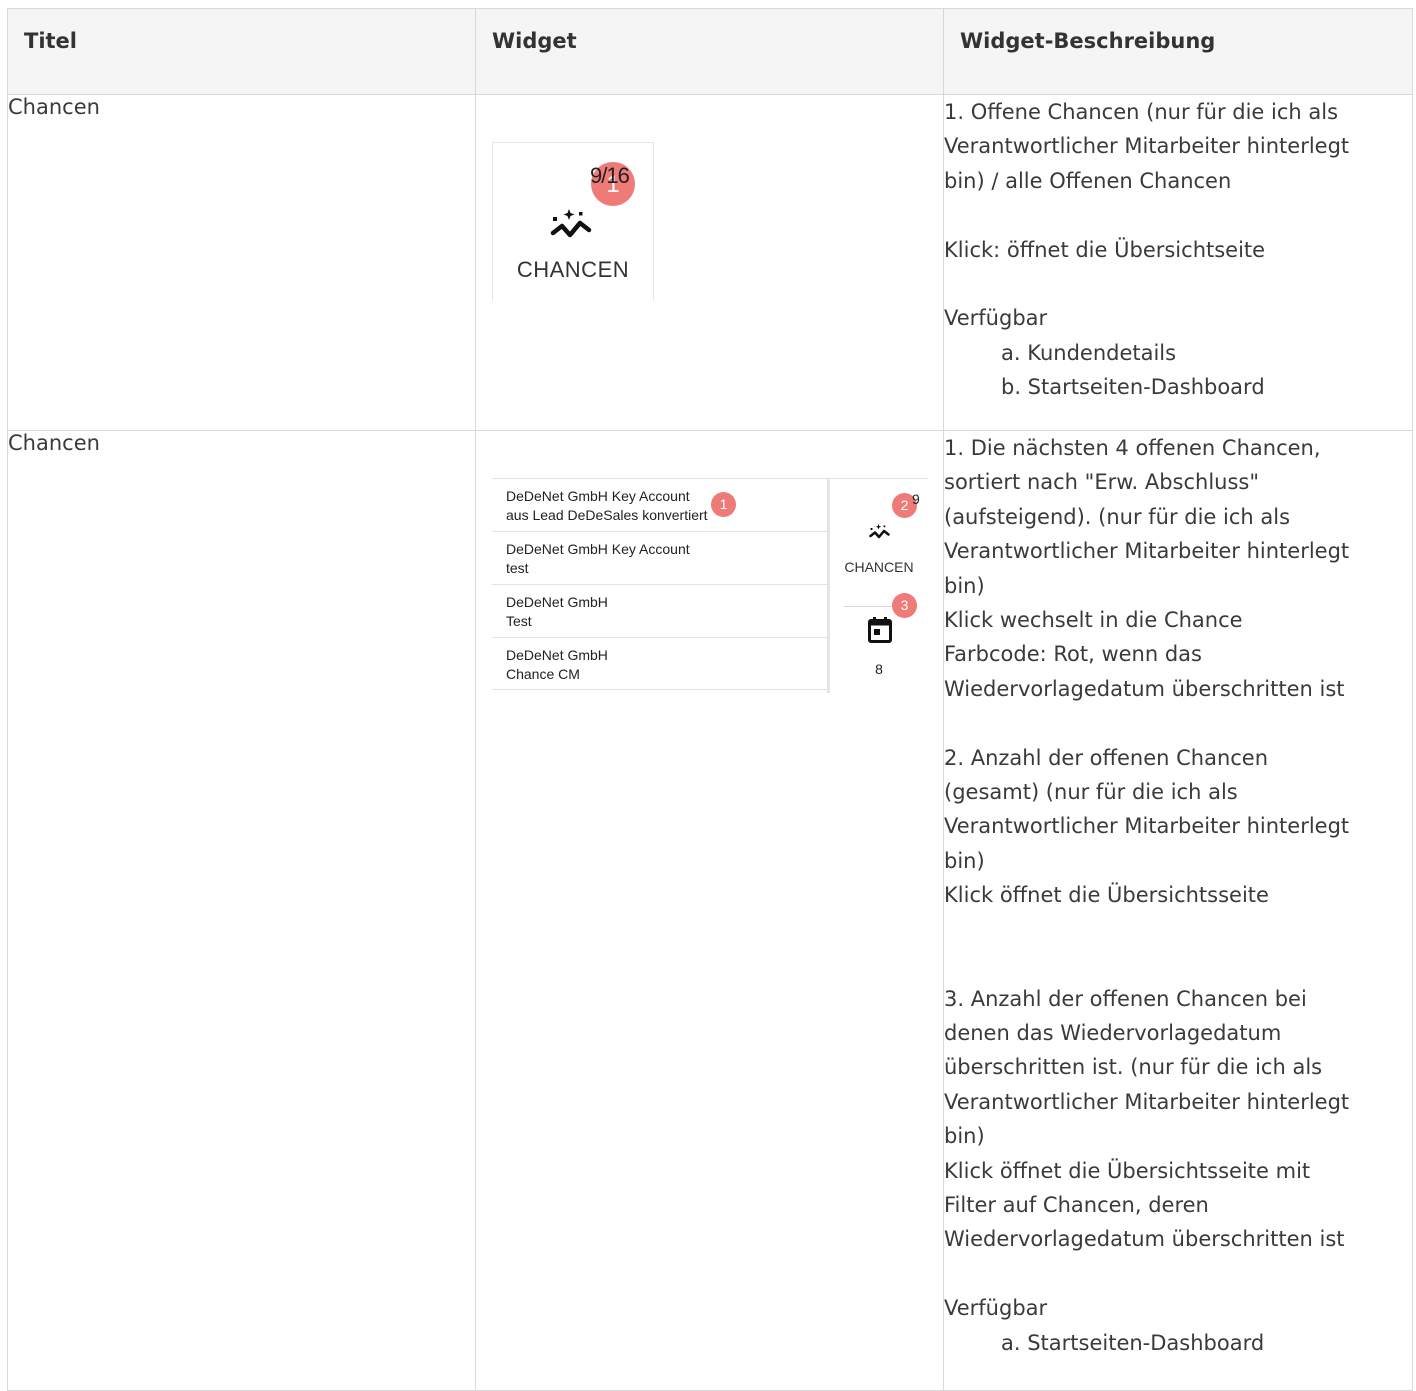 The height and width of the screenshot is (1391, 1416). What do you see at coordinates (241, 51) in the screenshot?
I see `header-titel: Titel` at bounding box center [241, 51].